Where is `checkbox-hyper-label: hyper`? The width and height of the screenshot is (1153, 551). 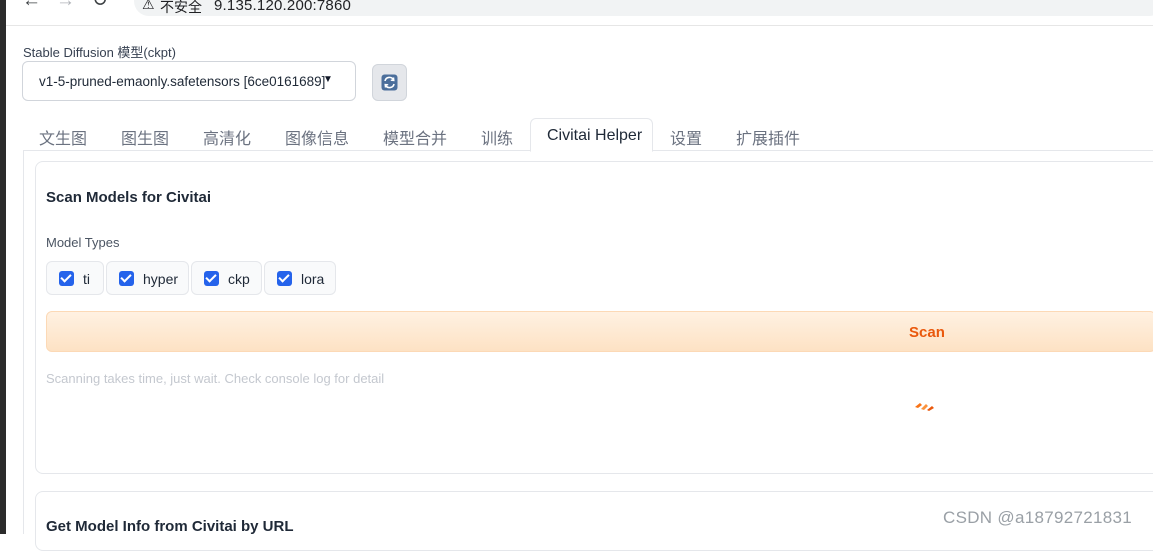
checkbox-hyper-label: hyper is located at coordinates (161, 279).